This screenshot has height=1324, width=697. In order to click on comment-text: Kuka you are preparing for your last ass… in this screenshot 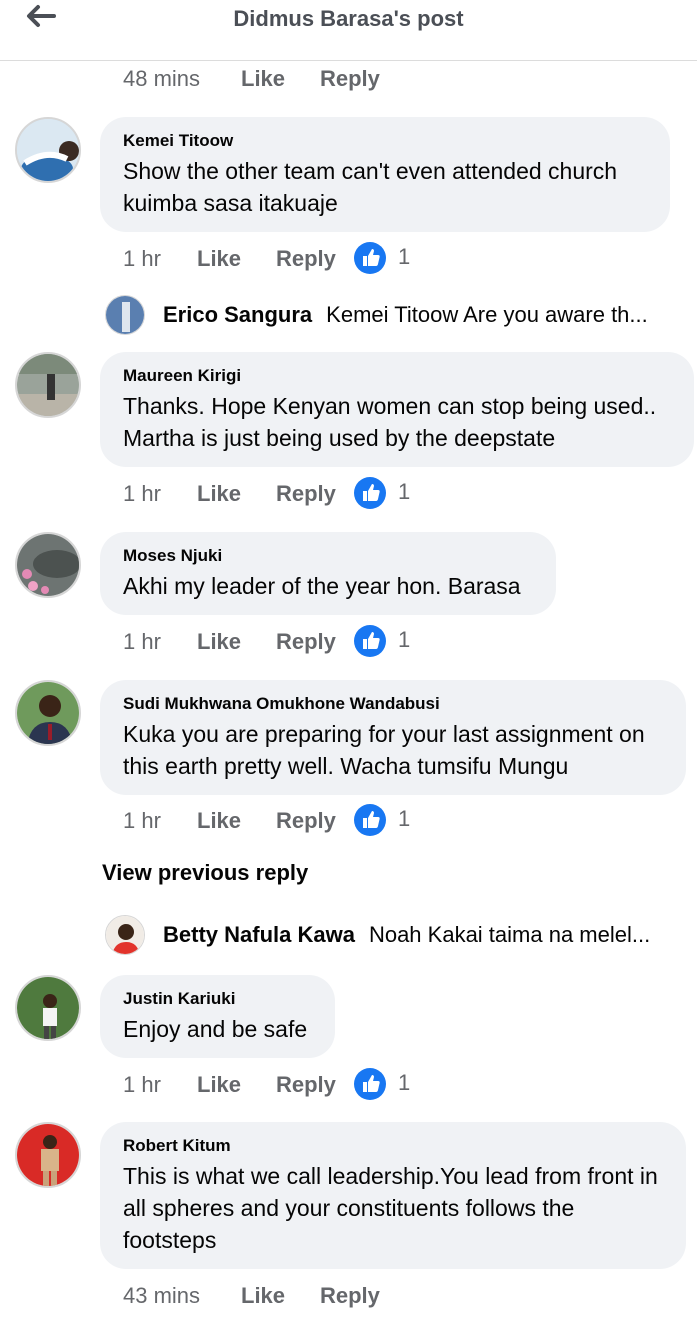, I will do `click(384, 750)`.